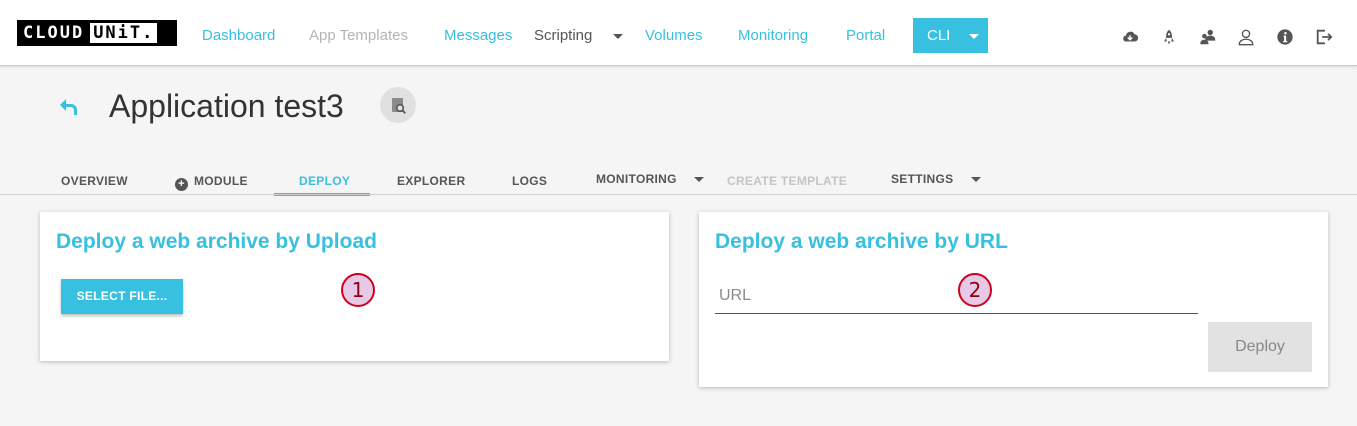 Image resolution: width=1357 pixels, height=426 pixels. I want to click on tab-module-label: MODULE, so click(221, 181).